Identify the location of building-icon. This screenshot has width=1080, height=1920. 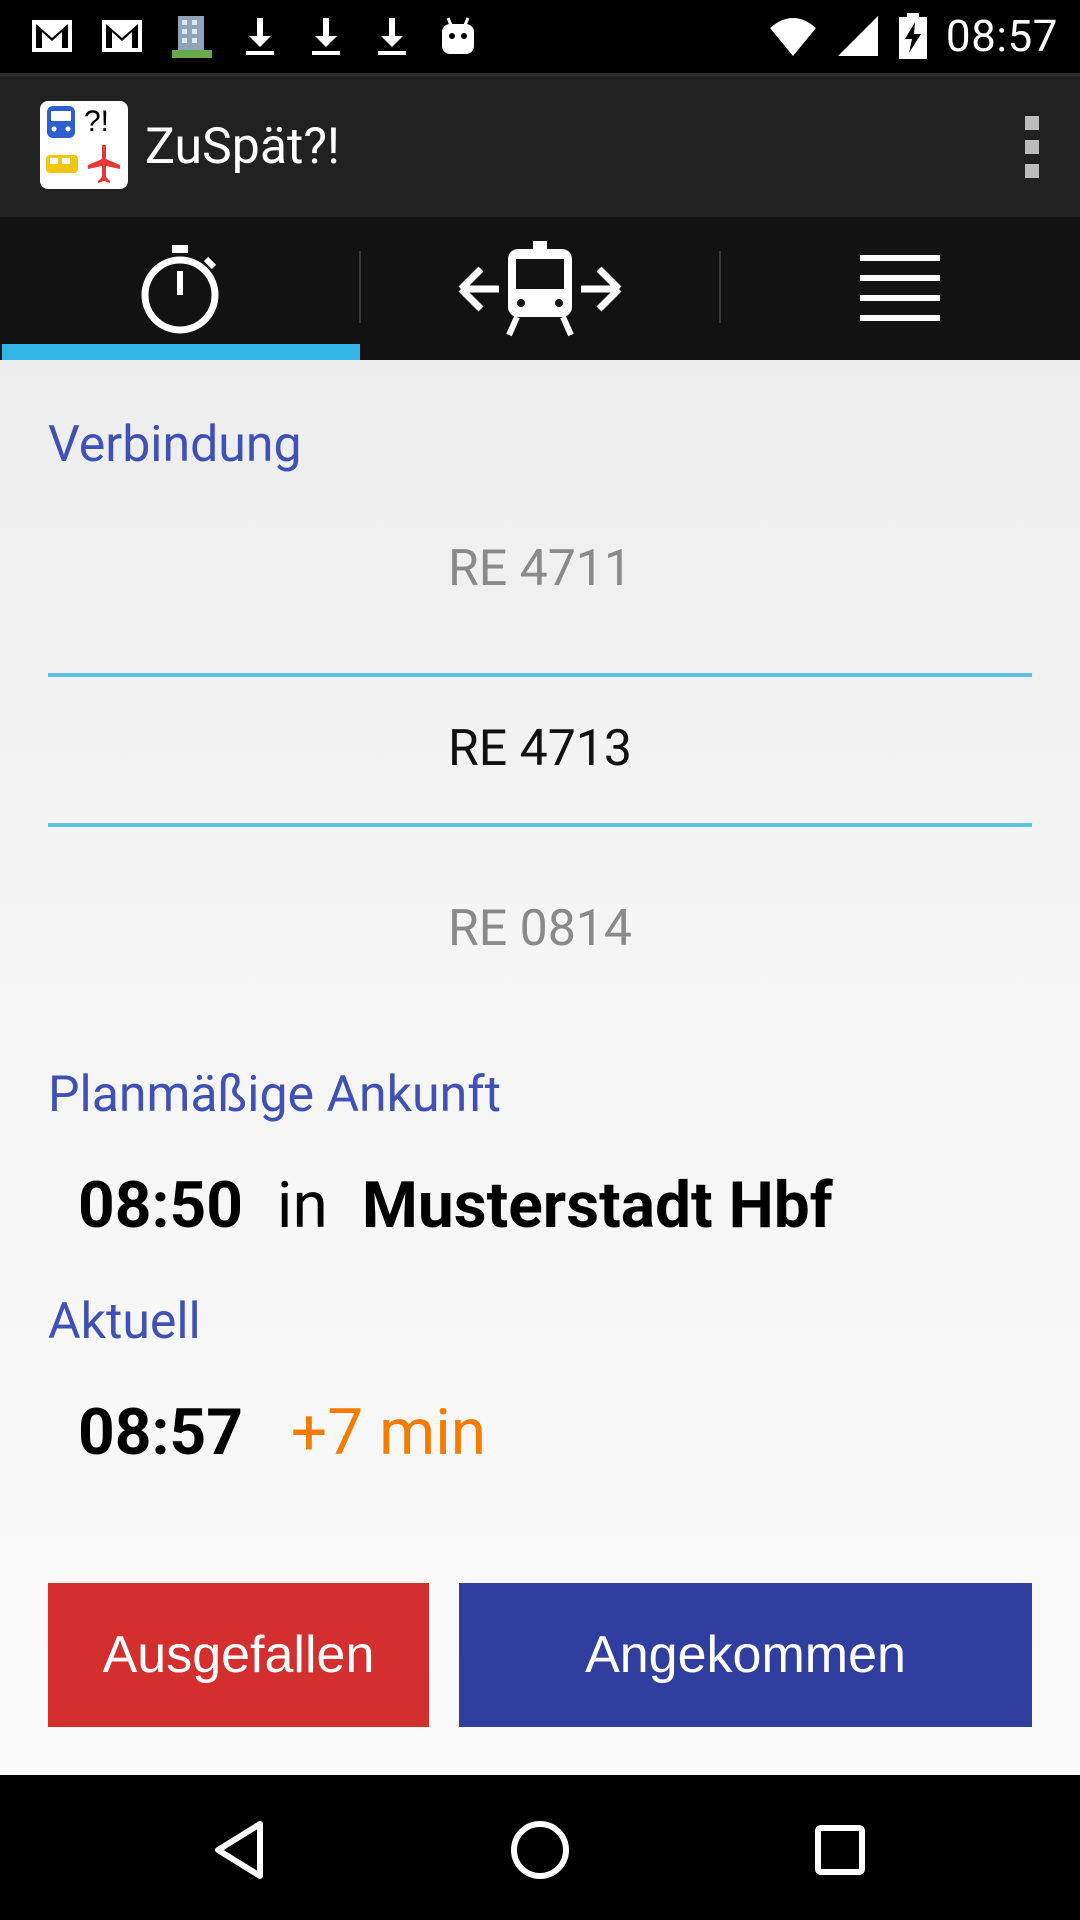
(192, 37).